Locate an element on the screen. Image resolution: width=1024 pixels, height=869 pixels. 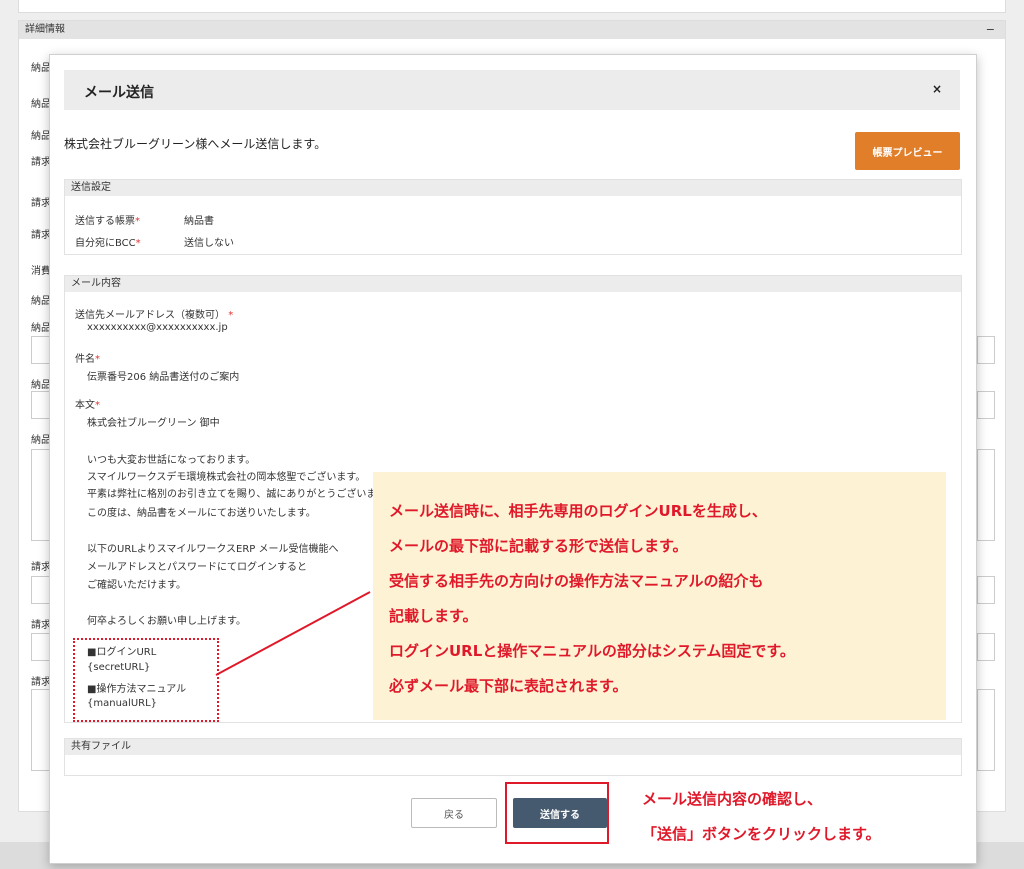
body-label: 本文* is located at coordinates (87, 405).